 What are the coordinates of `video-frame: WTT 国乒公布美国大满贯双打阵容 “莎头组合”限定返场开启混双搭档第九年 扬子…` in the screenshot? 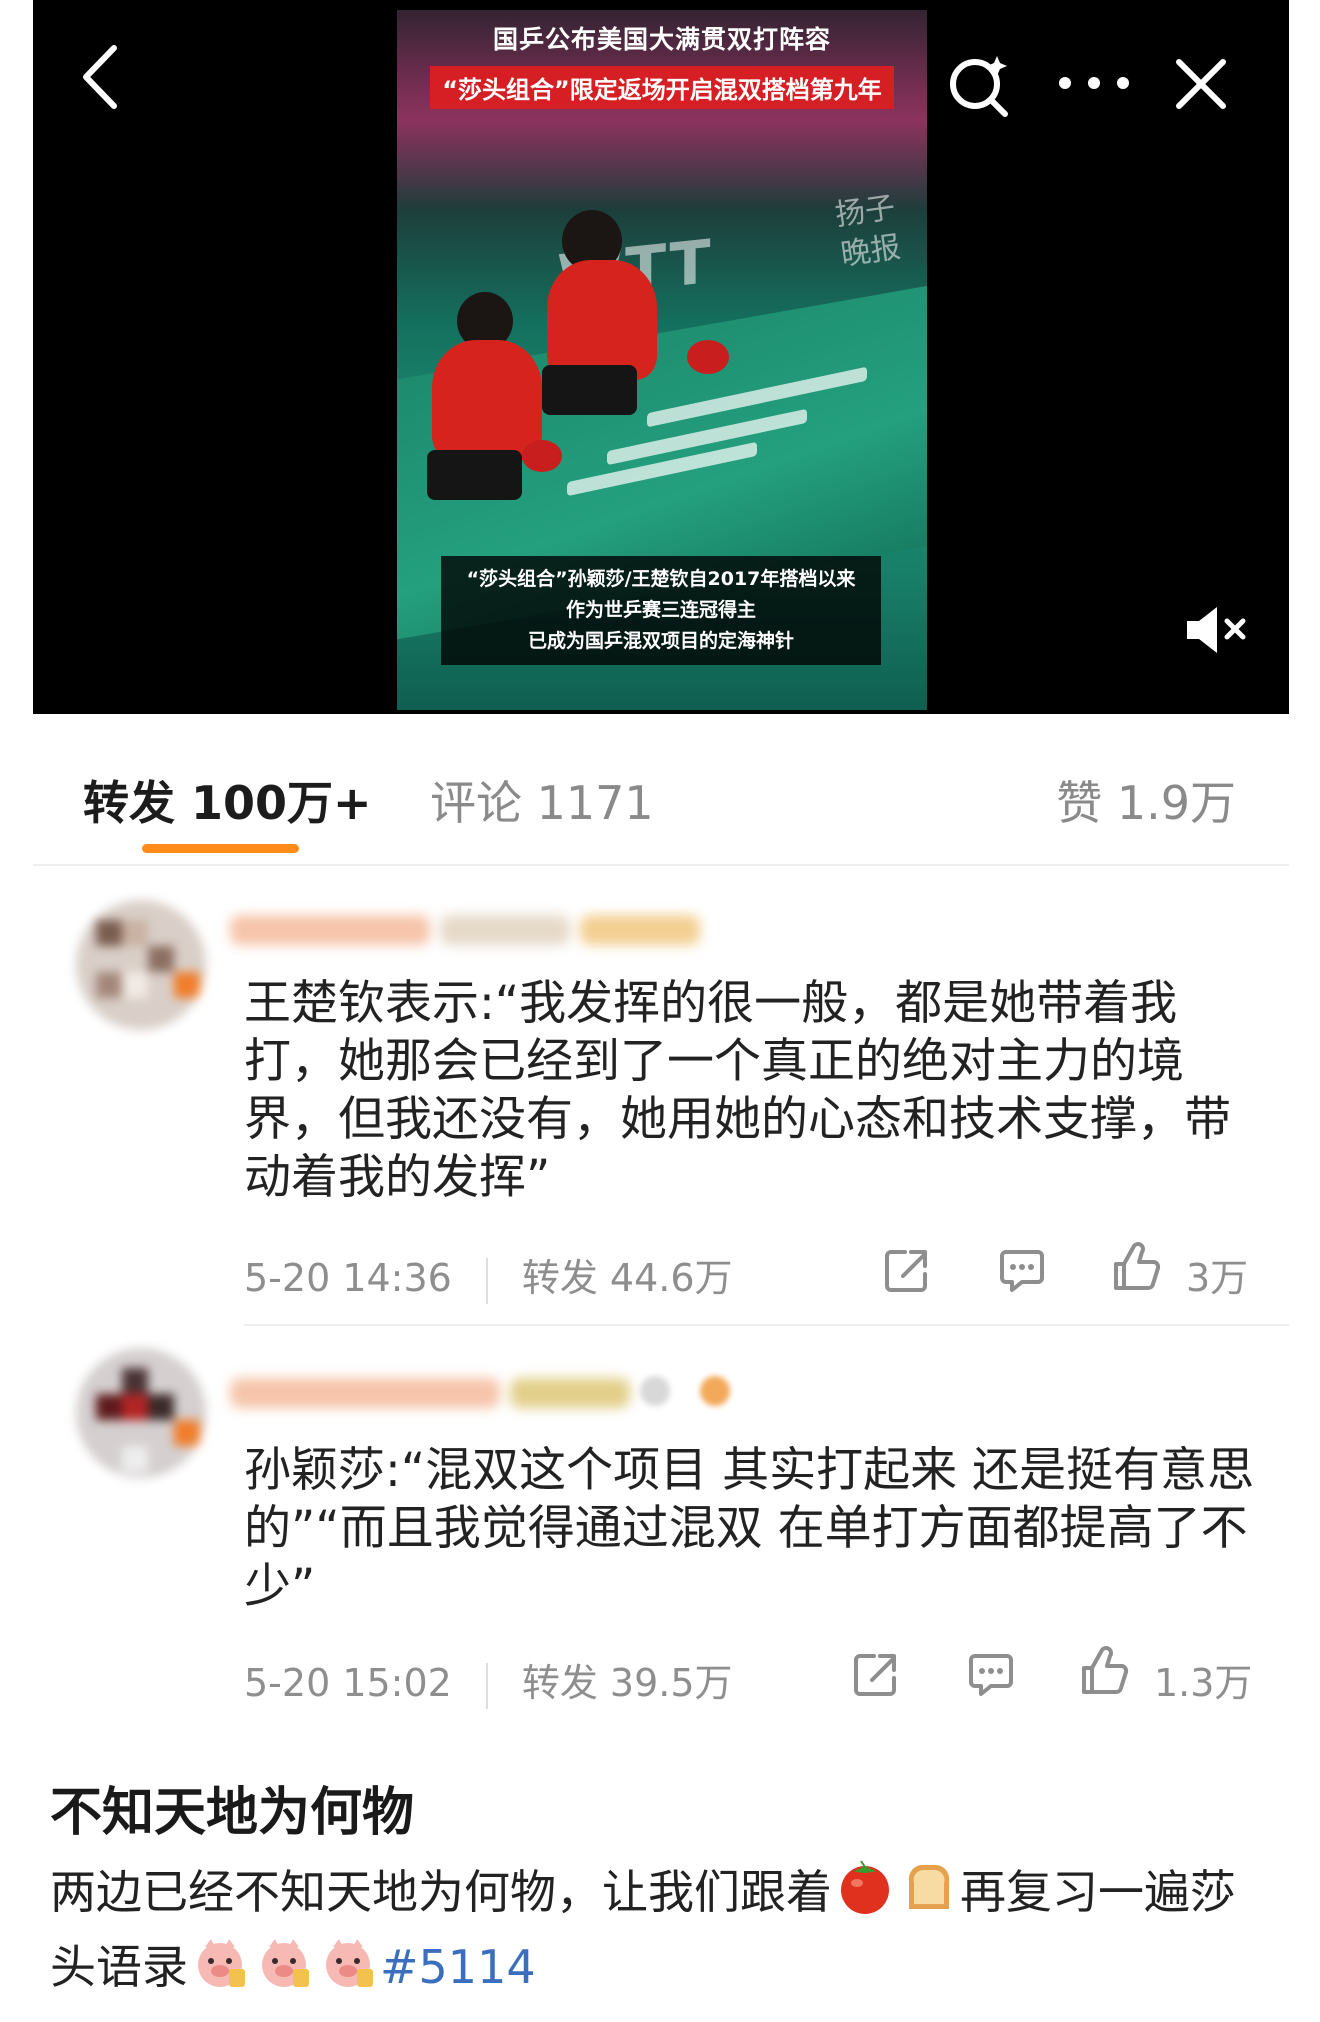 It's located at (662, 360).